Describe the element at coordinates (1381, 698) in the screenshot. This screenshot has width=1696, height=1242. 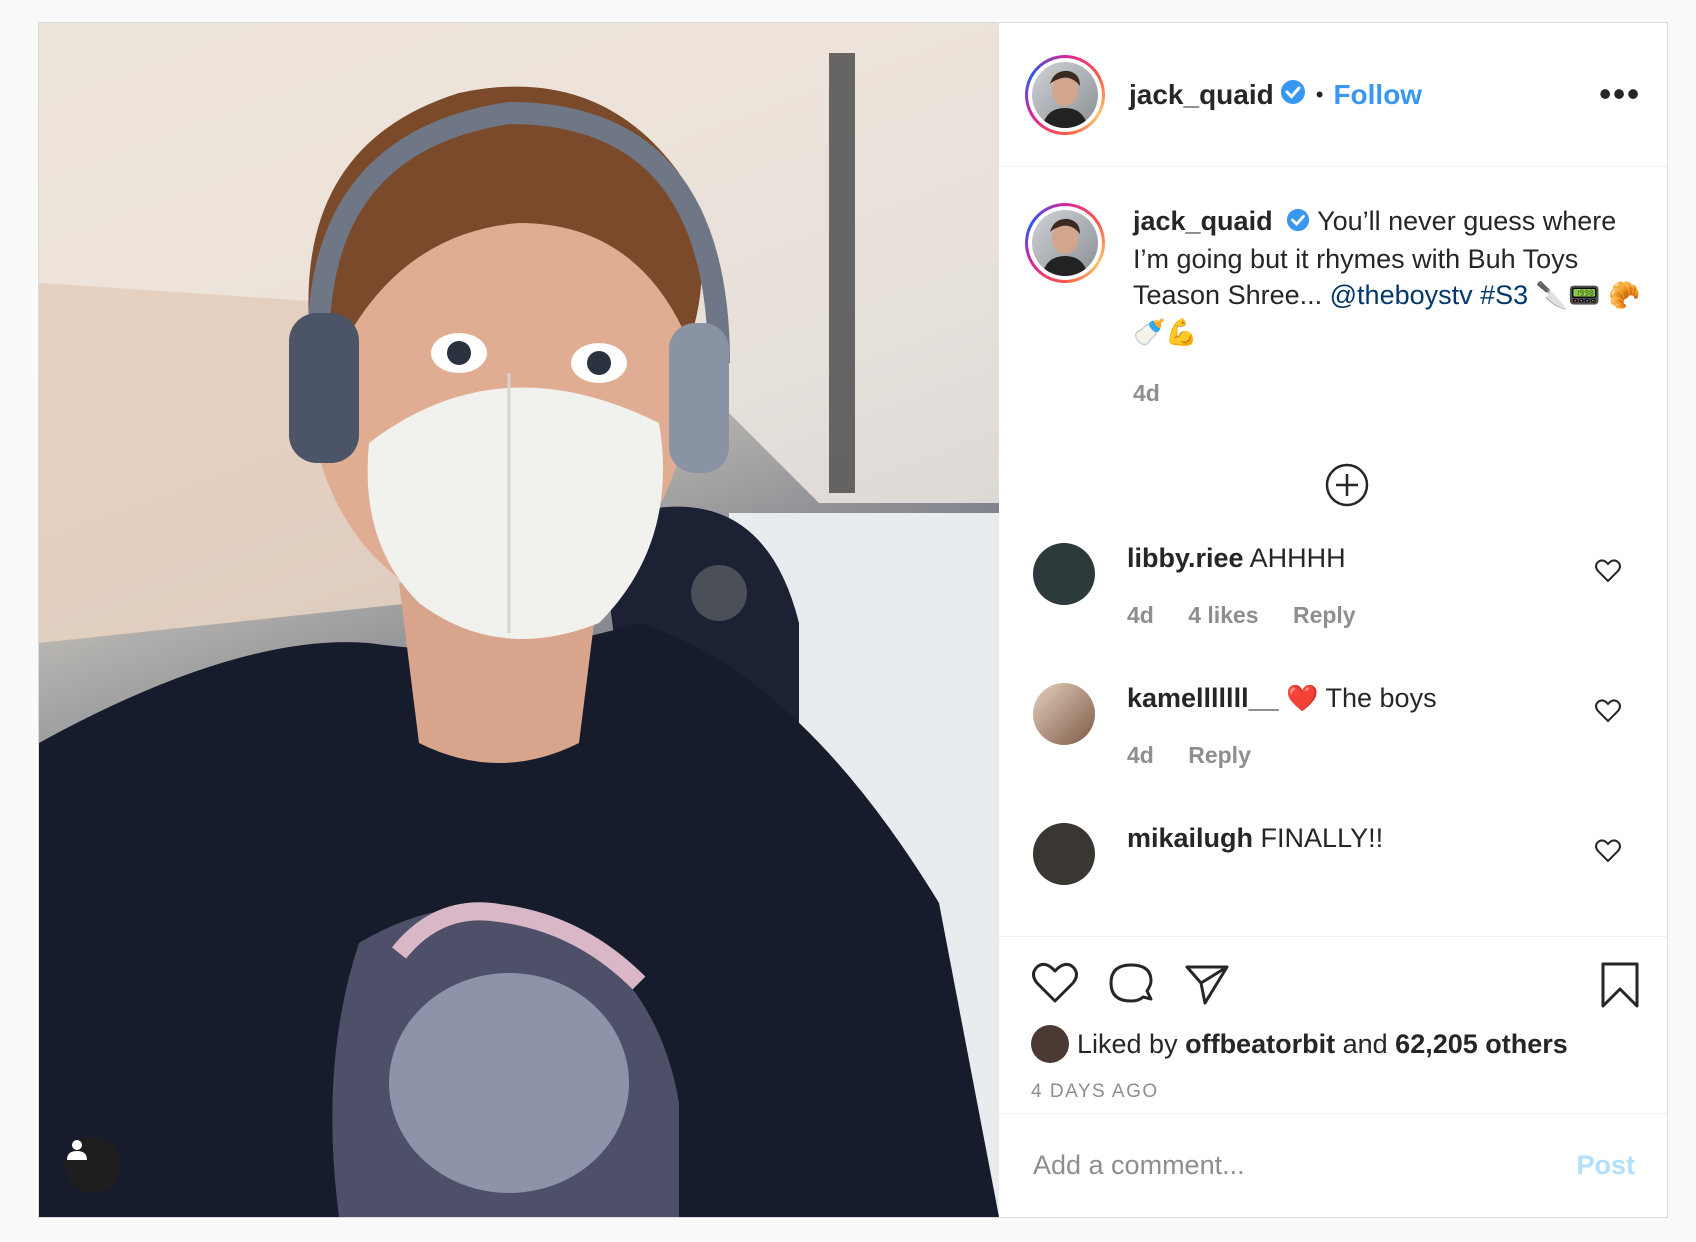
I see `comment-text: The boys` at that location.